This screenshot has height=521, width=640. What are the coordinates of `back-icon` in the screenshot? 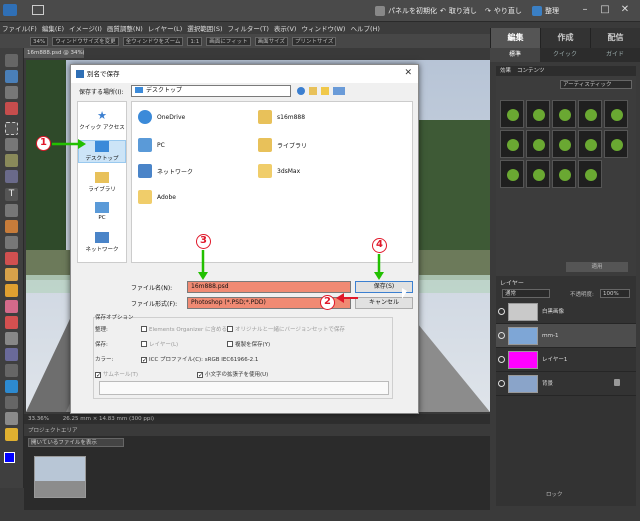 It's located at (301, 91).